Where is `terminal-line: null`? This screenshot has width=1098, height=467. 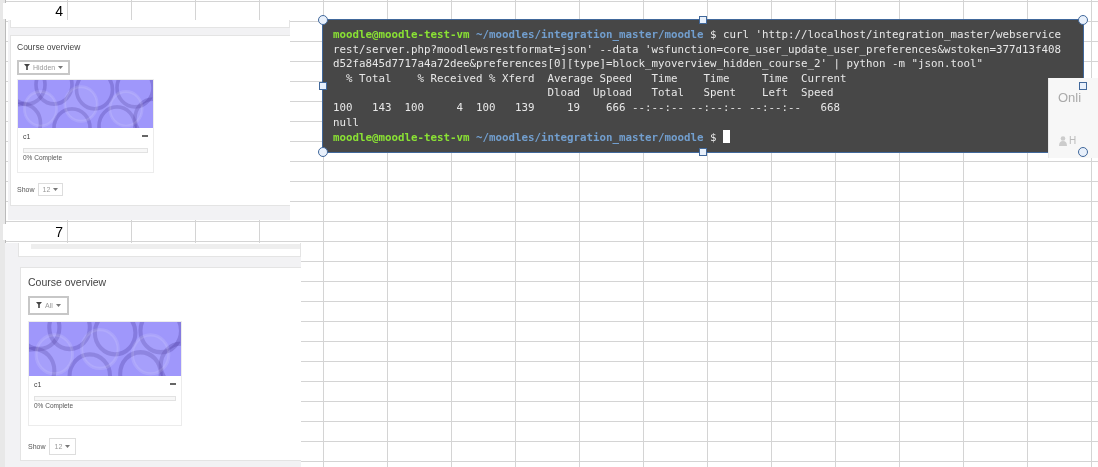 terminal-line: null is located at coordinates (346, 123).